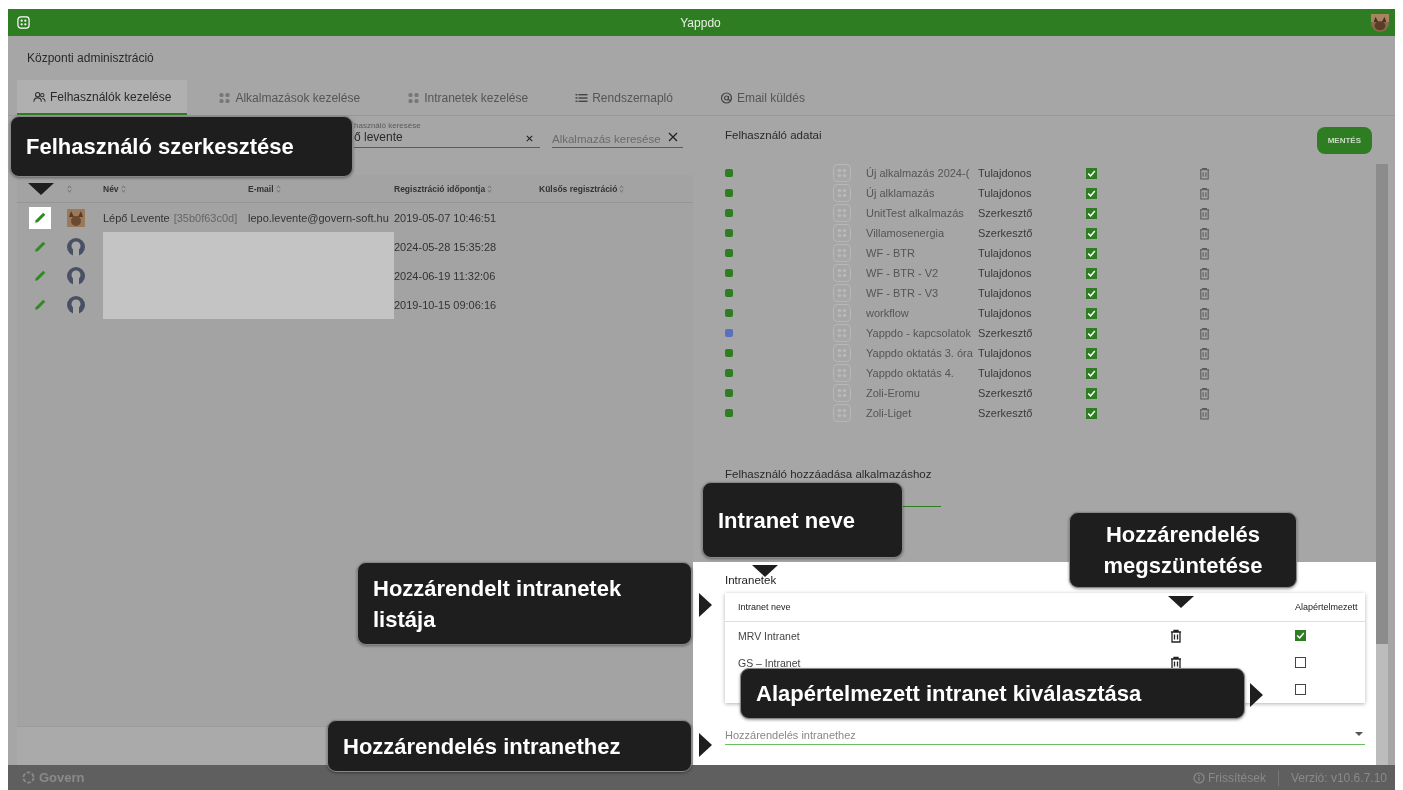 The height and width of the screenshot is (790, 1403). What do you see at coordinates (524, 603) in the screenshot?
I see `callout: Hozzárendelt intranetek listája` at bounding box center [524, 603].